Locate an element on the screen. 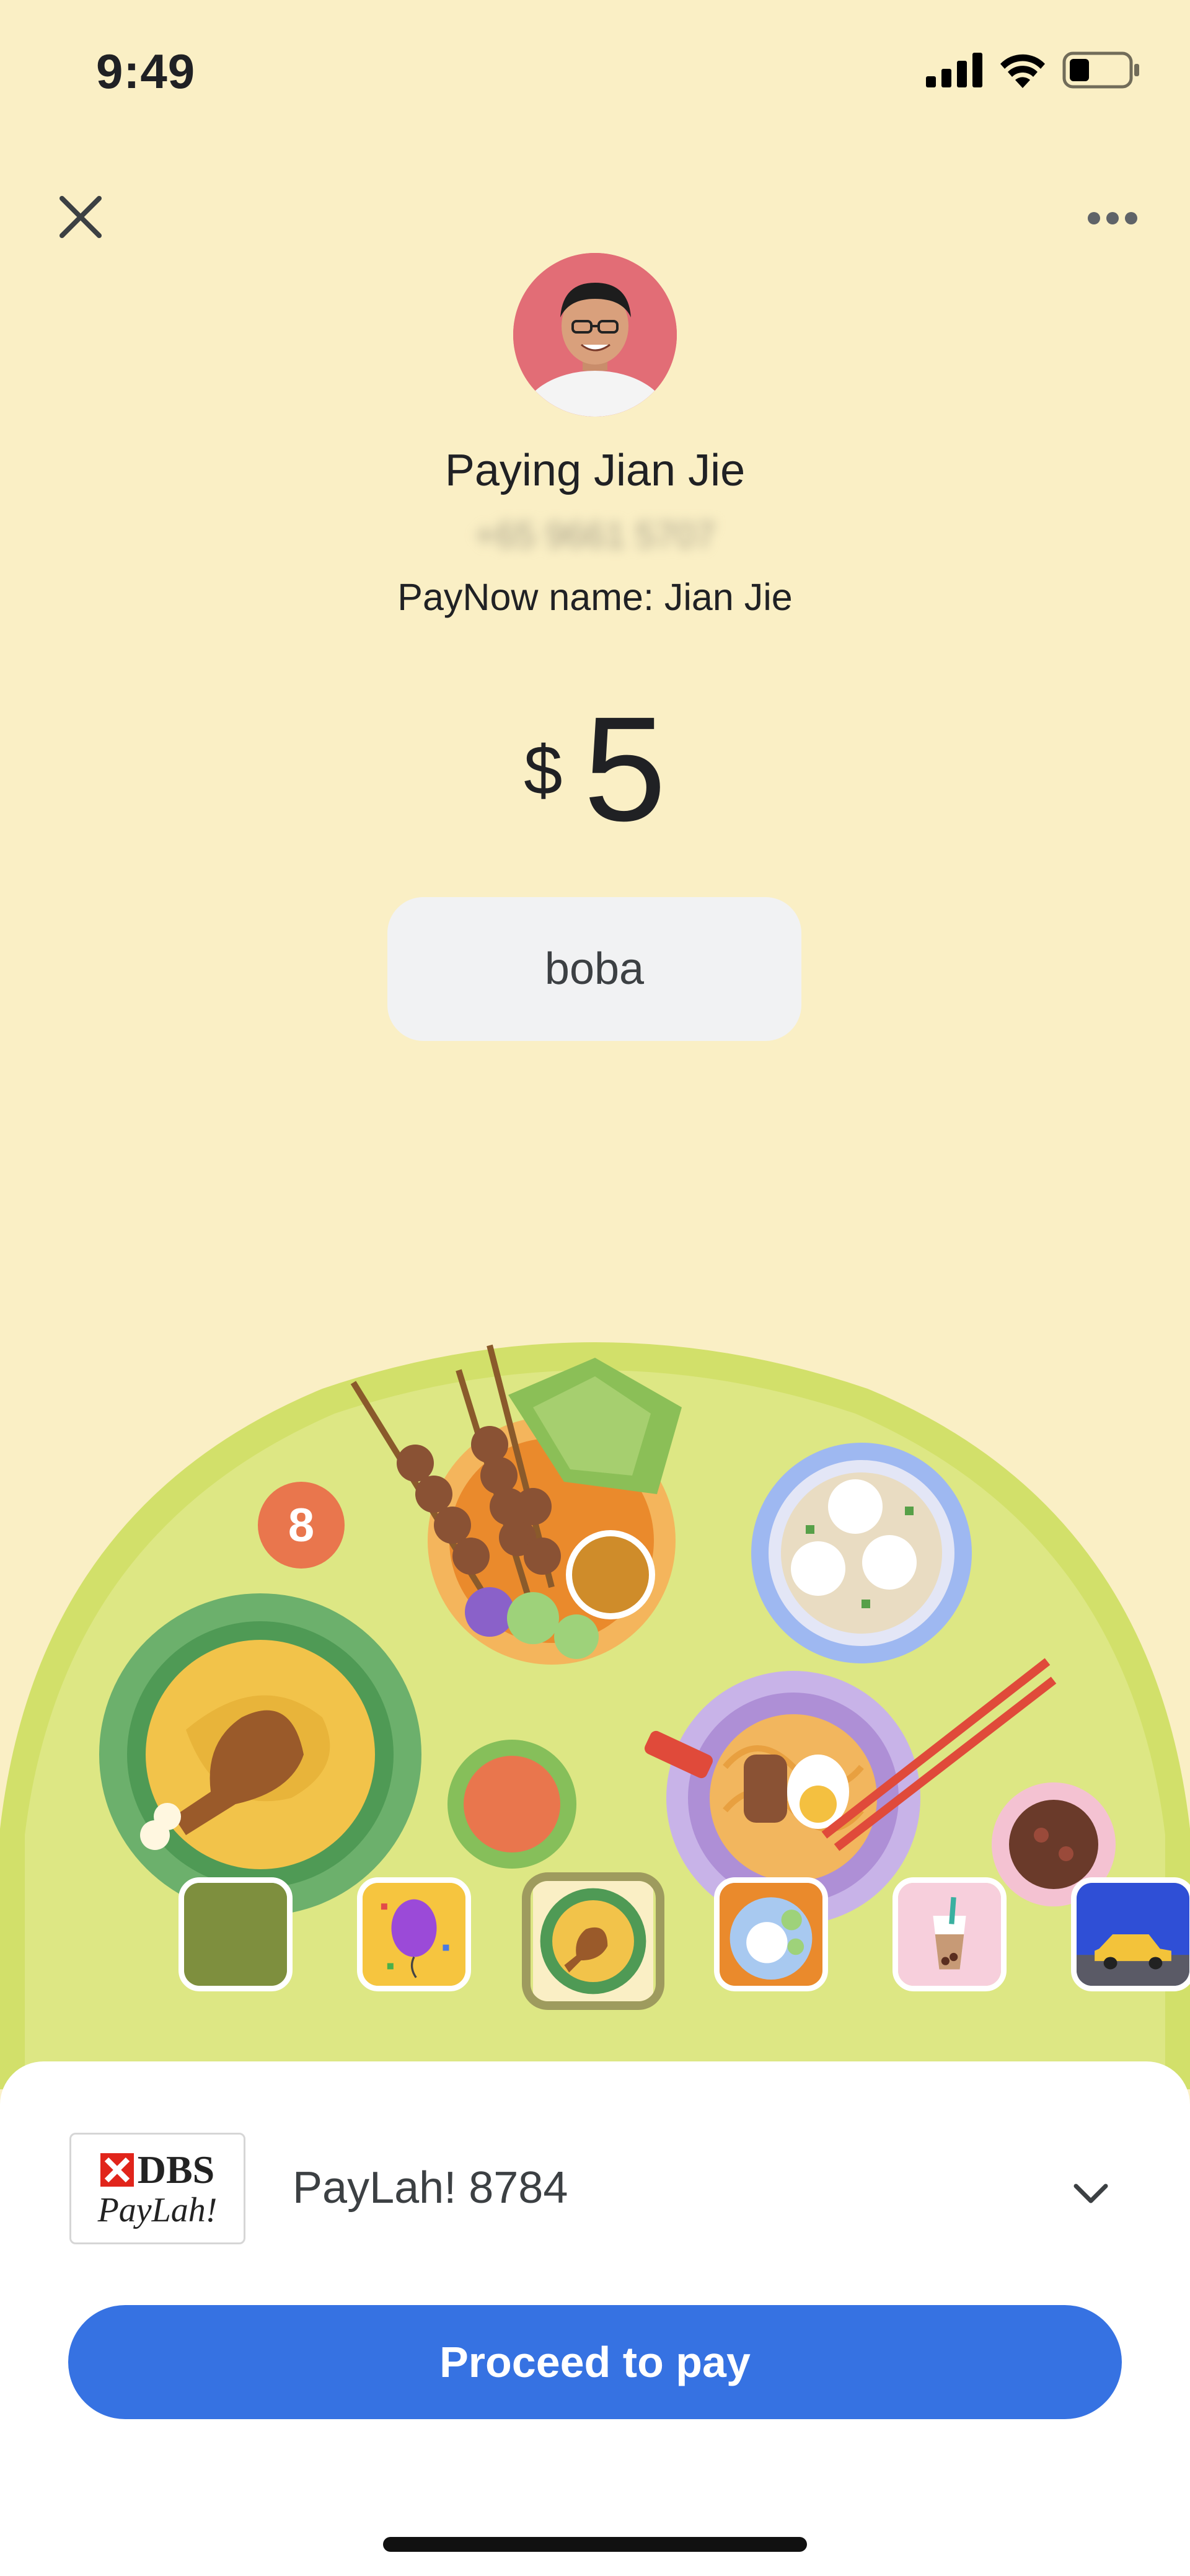 The width and height of the screenshot is (1190, 2576). more-options-button is located at coordinates (1112, 217).